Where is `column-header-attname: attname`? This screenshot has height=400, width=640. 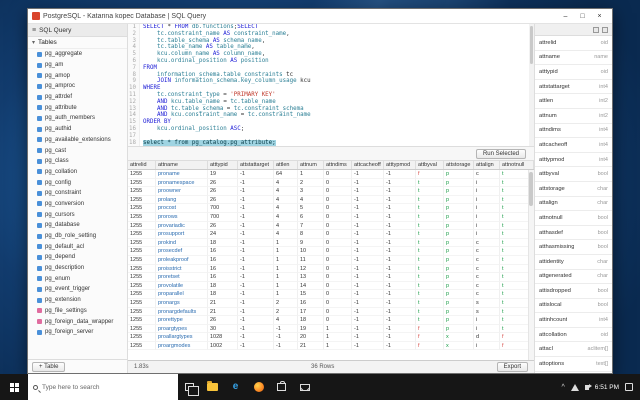
column-header-attname: attname is located at coordinates (182, 165).